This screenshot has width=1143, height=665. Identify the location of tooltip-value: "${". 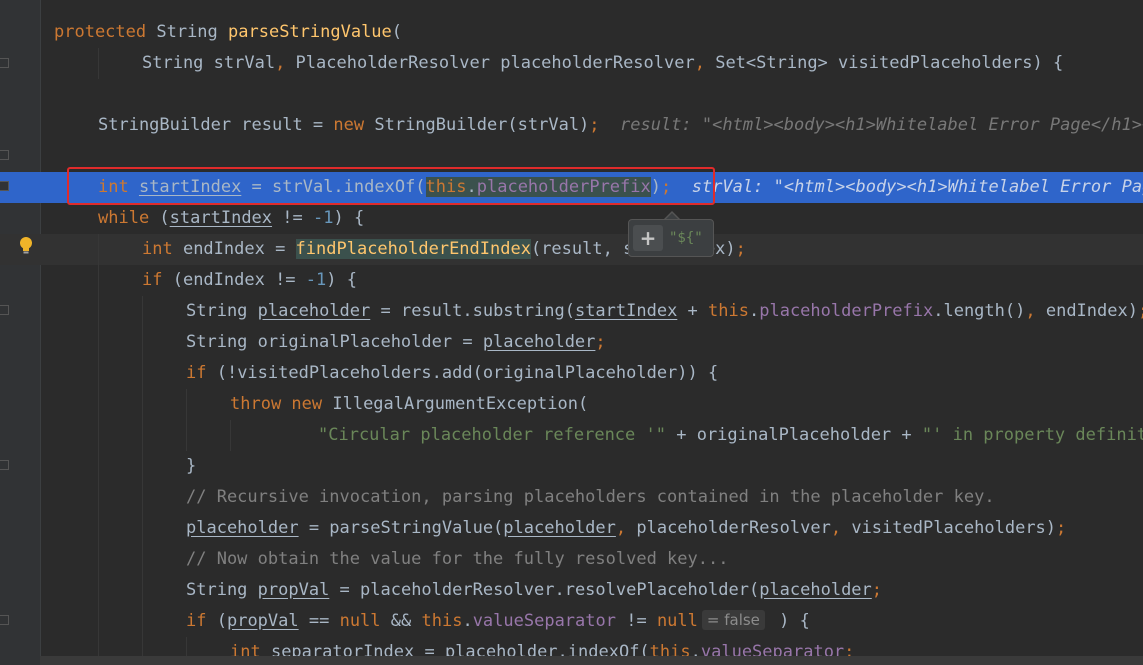
(686, 238).